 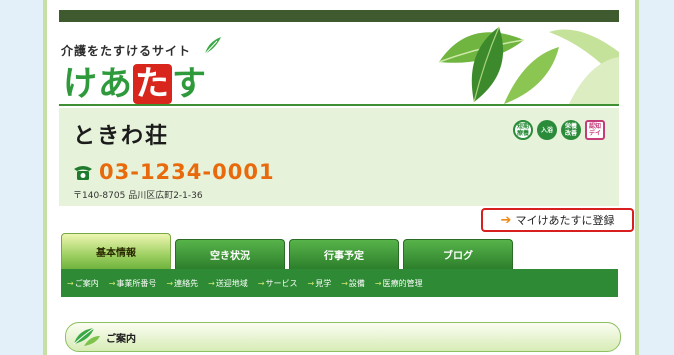 I want to click on subnav-item-office-number: →事業所番号, so click(x=133, y=283).